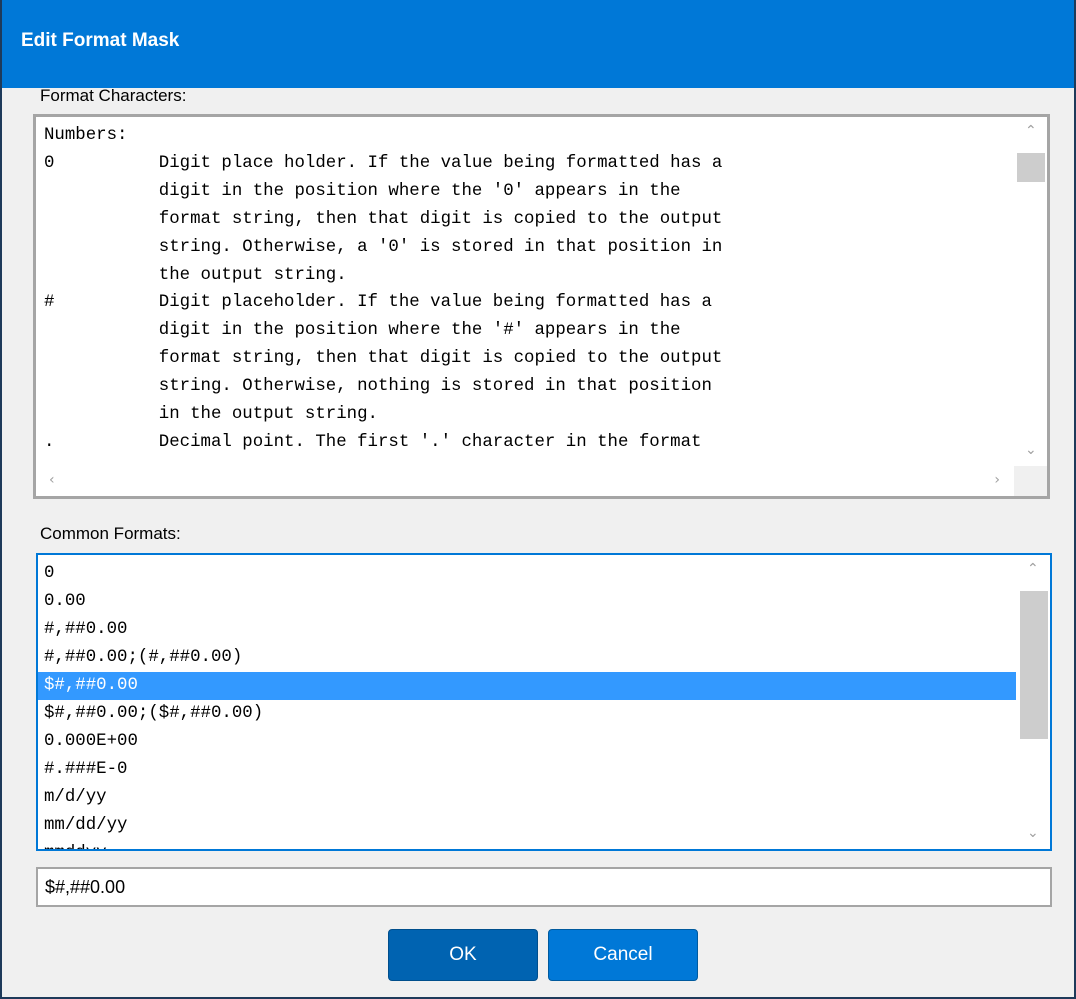 This screenshot has height=999, width=1076. Describe the element at coordinates (527, 686) in the screenshot. I see `list-item: $#,##0.00` at that location.